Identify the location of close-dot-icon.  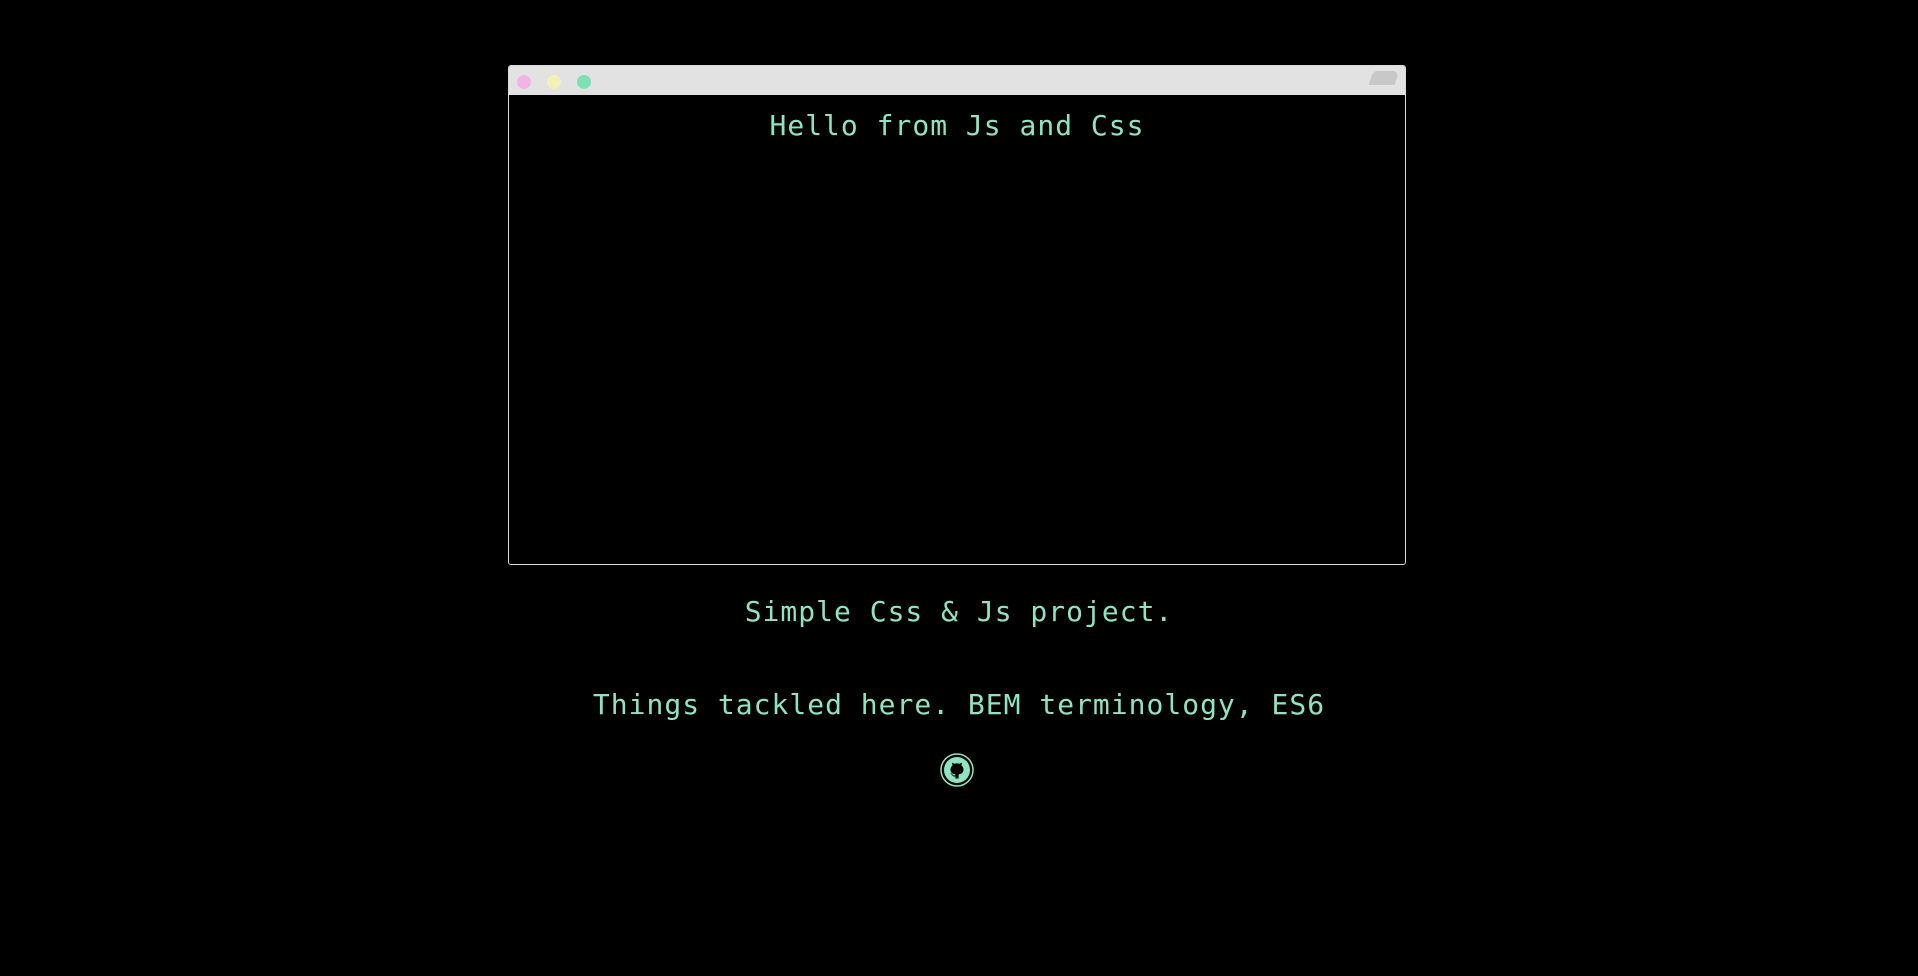
(524, 82).